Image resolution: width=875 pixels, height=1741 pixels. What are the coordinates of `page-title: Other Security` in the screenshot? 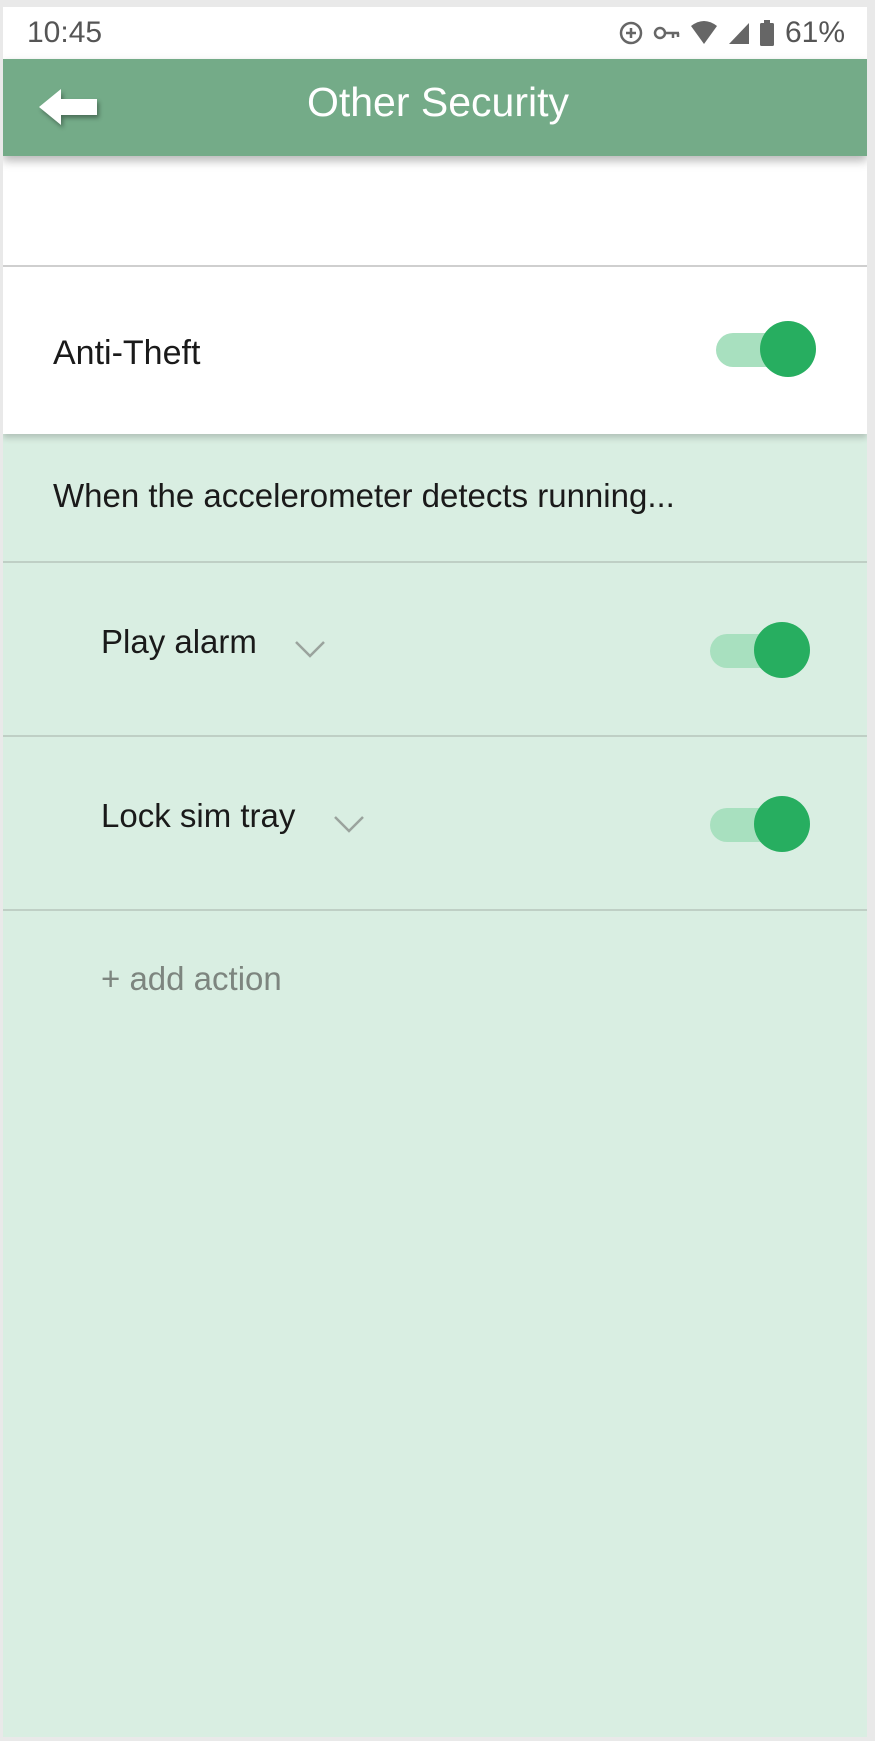 It's located at (438, 102).